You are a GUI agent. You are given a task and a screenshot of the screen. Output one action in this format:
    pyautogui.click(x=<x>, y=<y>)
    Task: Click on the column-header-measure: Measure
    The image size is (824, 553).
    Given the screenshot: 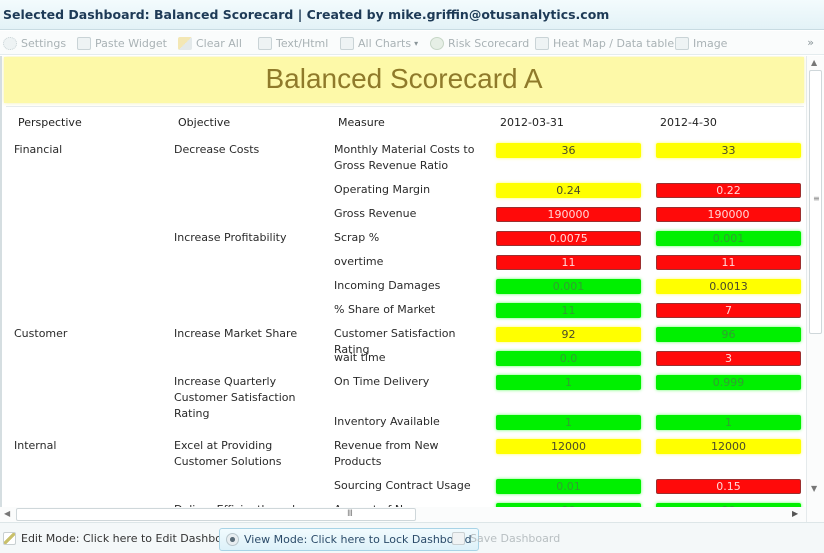 What is the action you would take?
    pyautogui.click(x=361, y=122)
    